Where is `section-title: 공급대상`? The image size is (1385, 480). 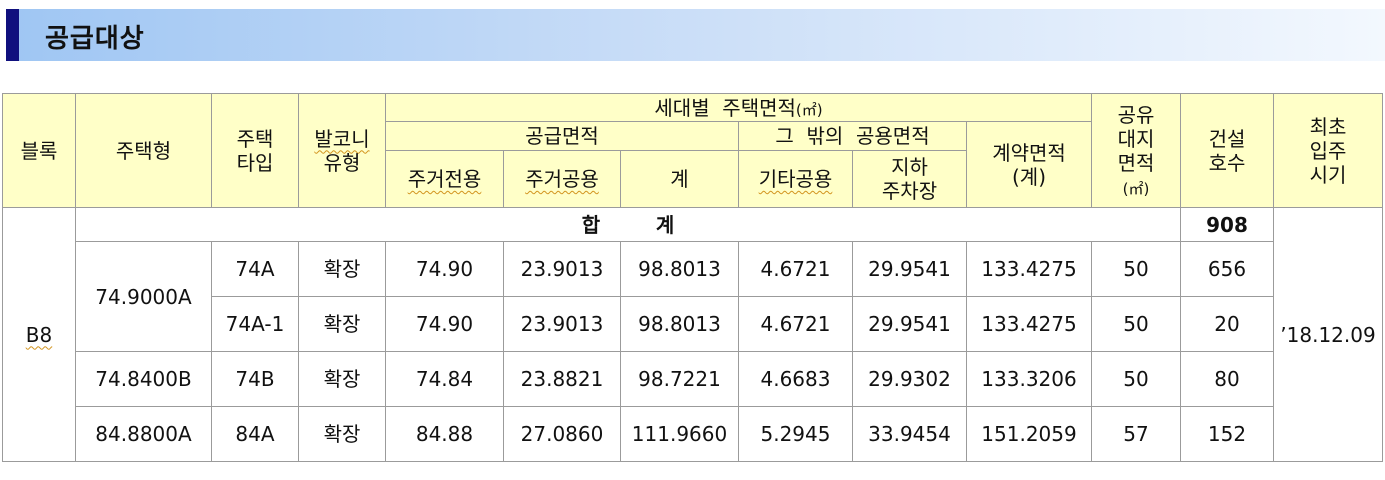
section-title: 공급대상 is located at coordinates (95, 39).